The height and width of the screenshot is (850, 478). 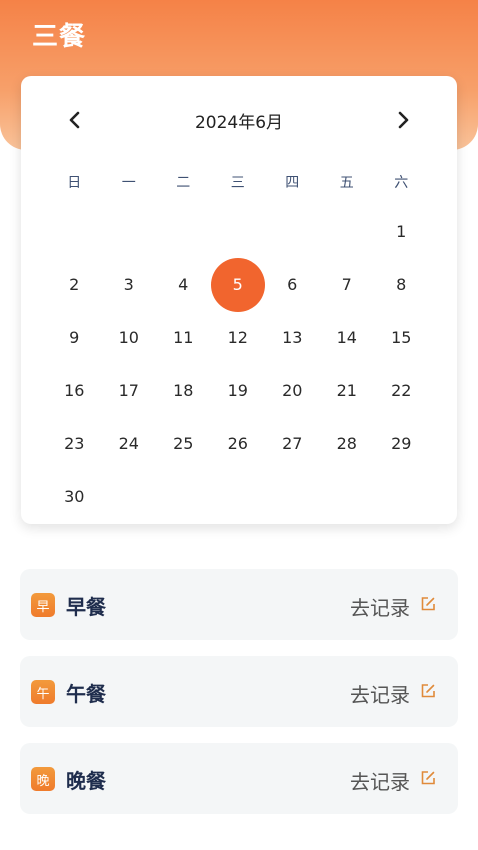 I want to click on calendar-day: 19, so click(x=238, y=390).